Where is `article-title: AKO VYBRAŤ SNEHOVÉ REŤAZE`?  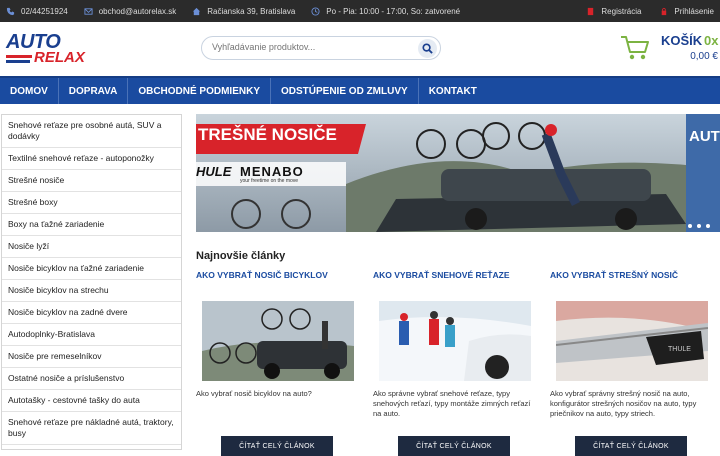
article-title: AKO VYBRAŤ SNEHOVÉ REŤAZE is located at coordinates (456, 277).